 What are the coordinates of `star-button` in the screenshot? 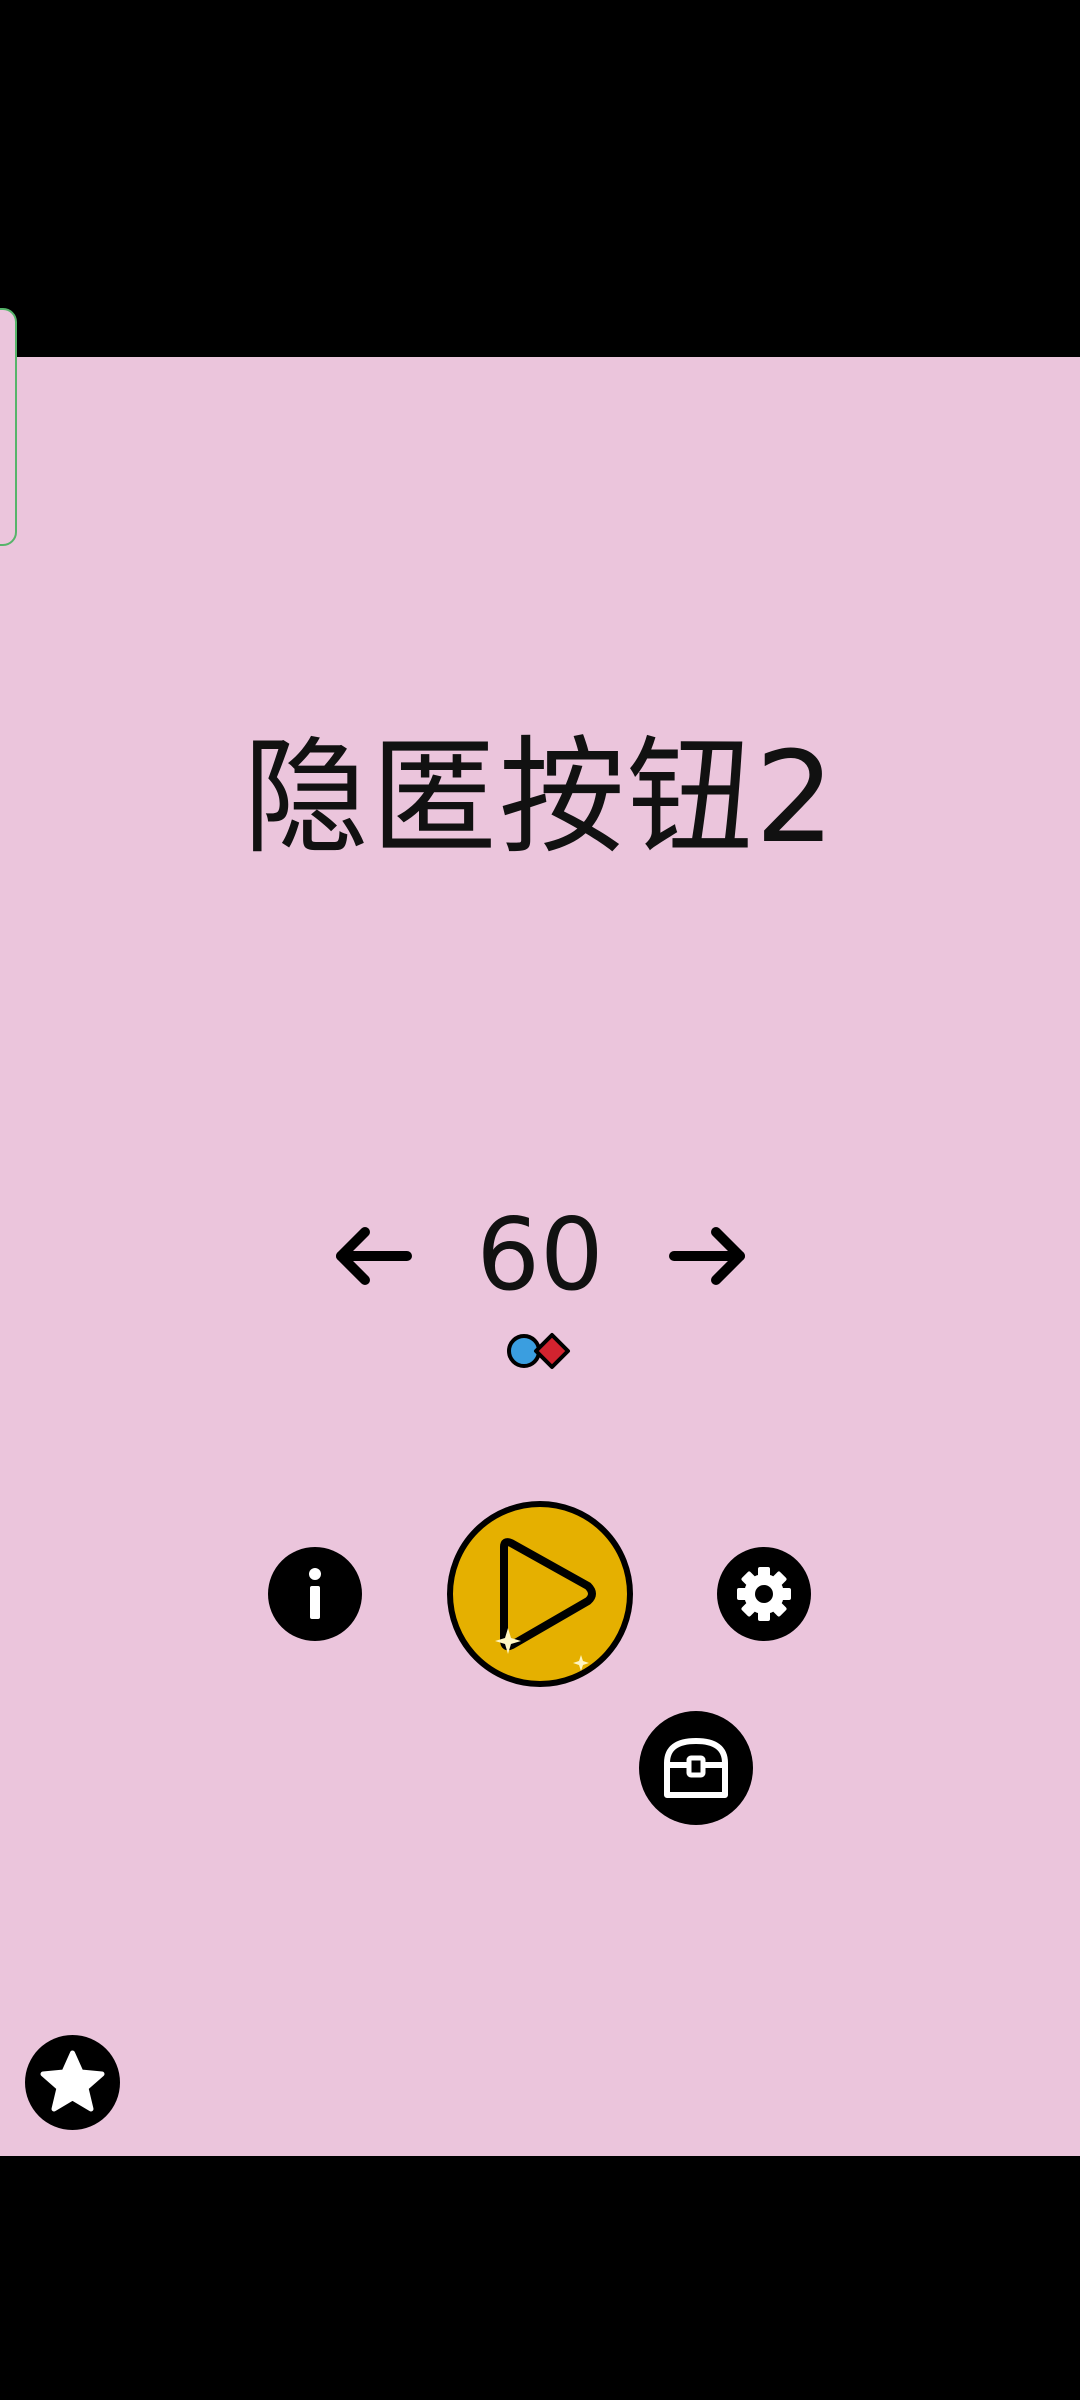 It's located at (72, 2082).